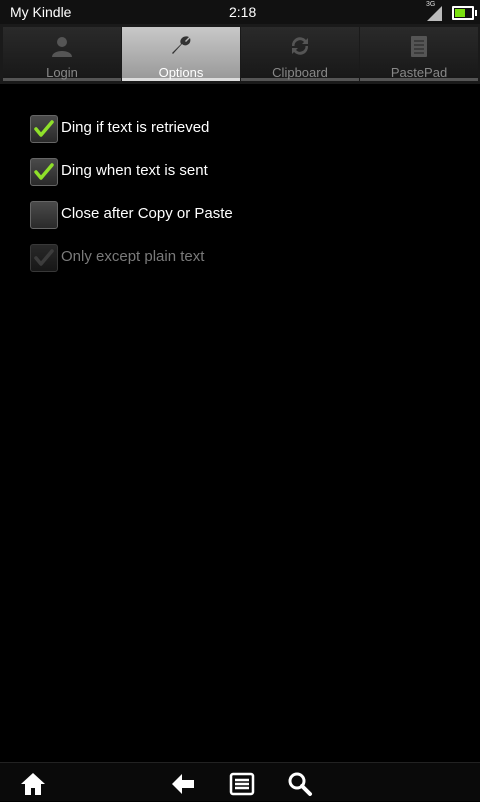 The height and width of the screenshot is (802, 480). I want to click on signal-icon: 3G, so click(434, 12).